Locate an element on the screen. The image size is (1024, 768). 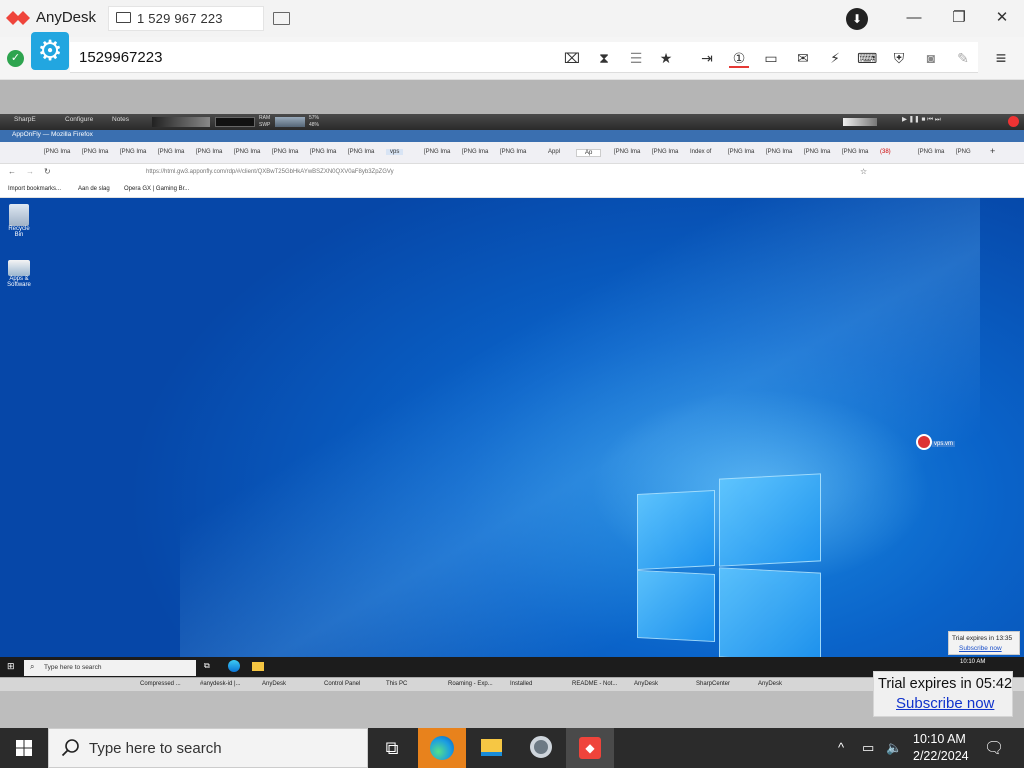
anydesk-app-button: ◆ is located at coordinates (590, 748).